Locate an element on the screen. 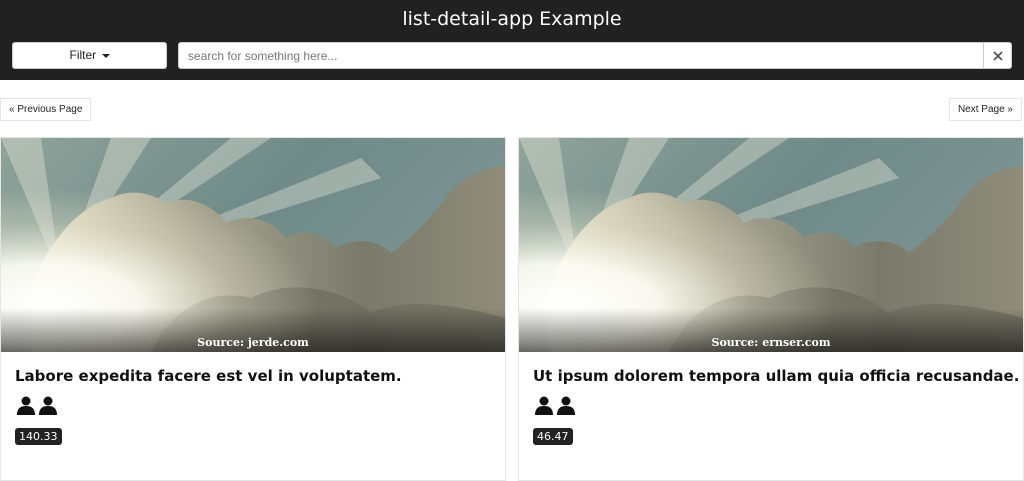 Image resolution: width=1024 pixels, height=481 pixels. price-badge: 140.33 is located at coordinates (38, 436).